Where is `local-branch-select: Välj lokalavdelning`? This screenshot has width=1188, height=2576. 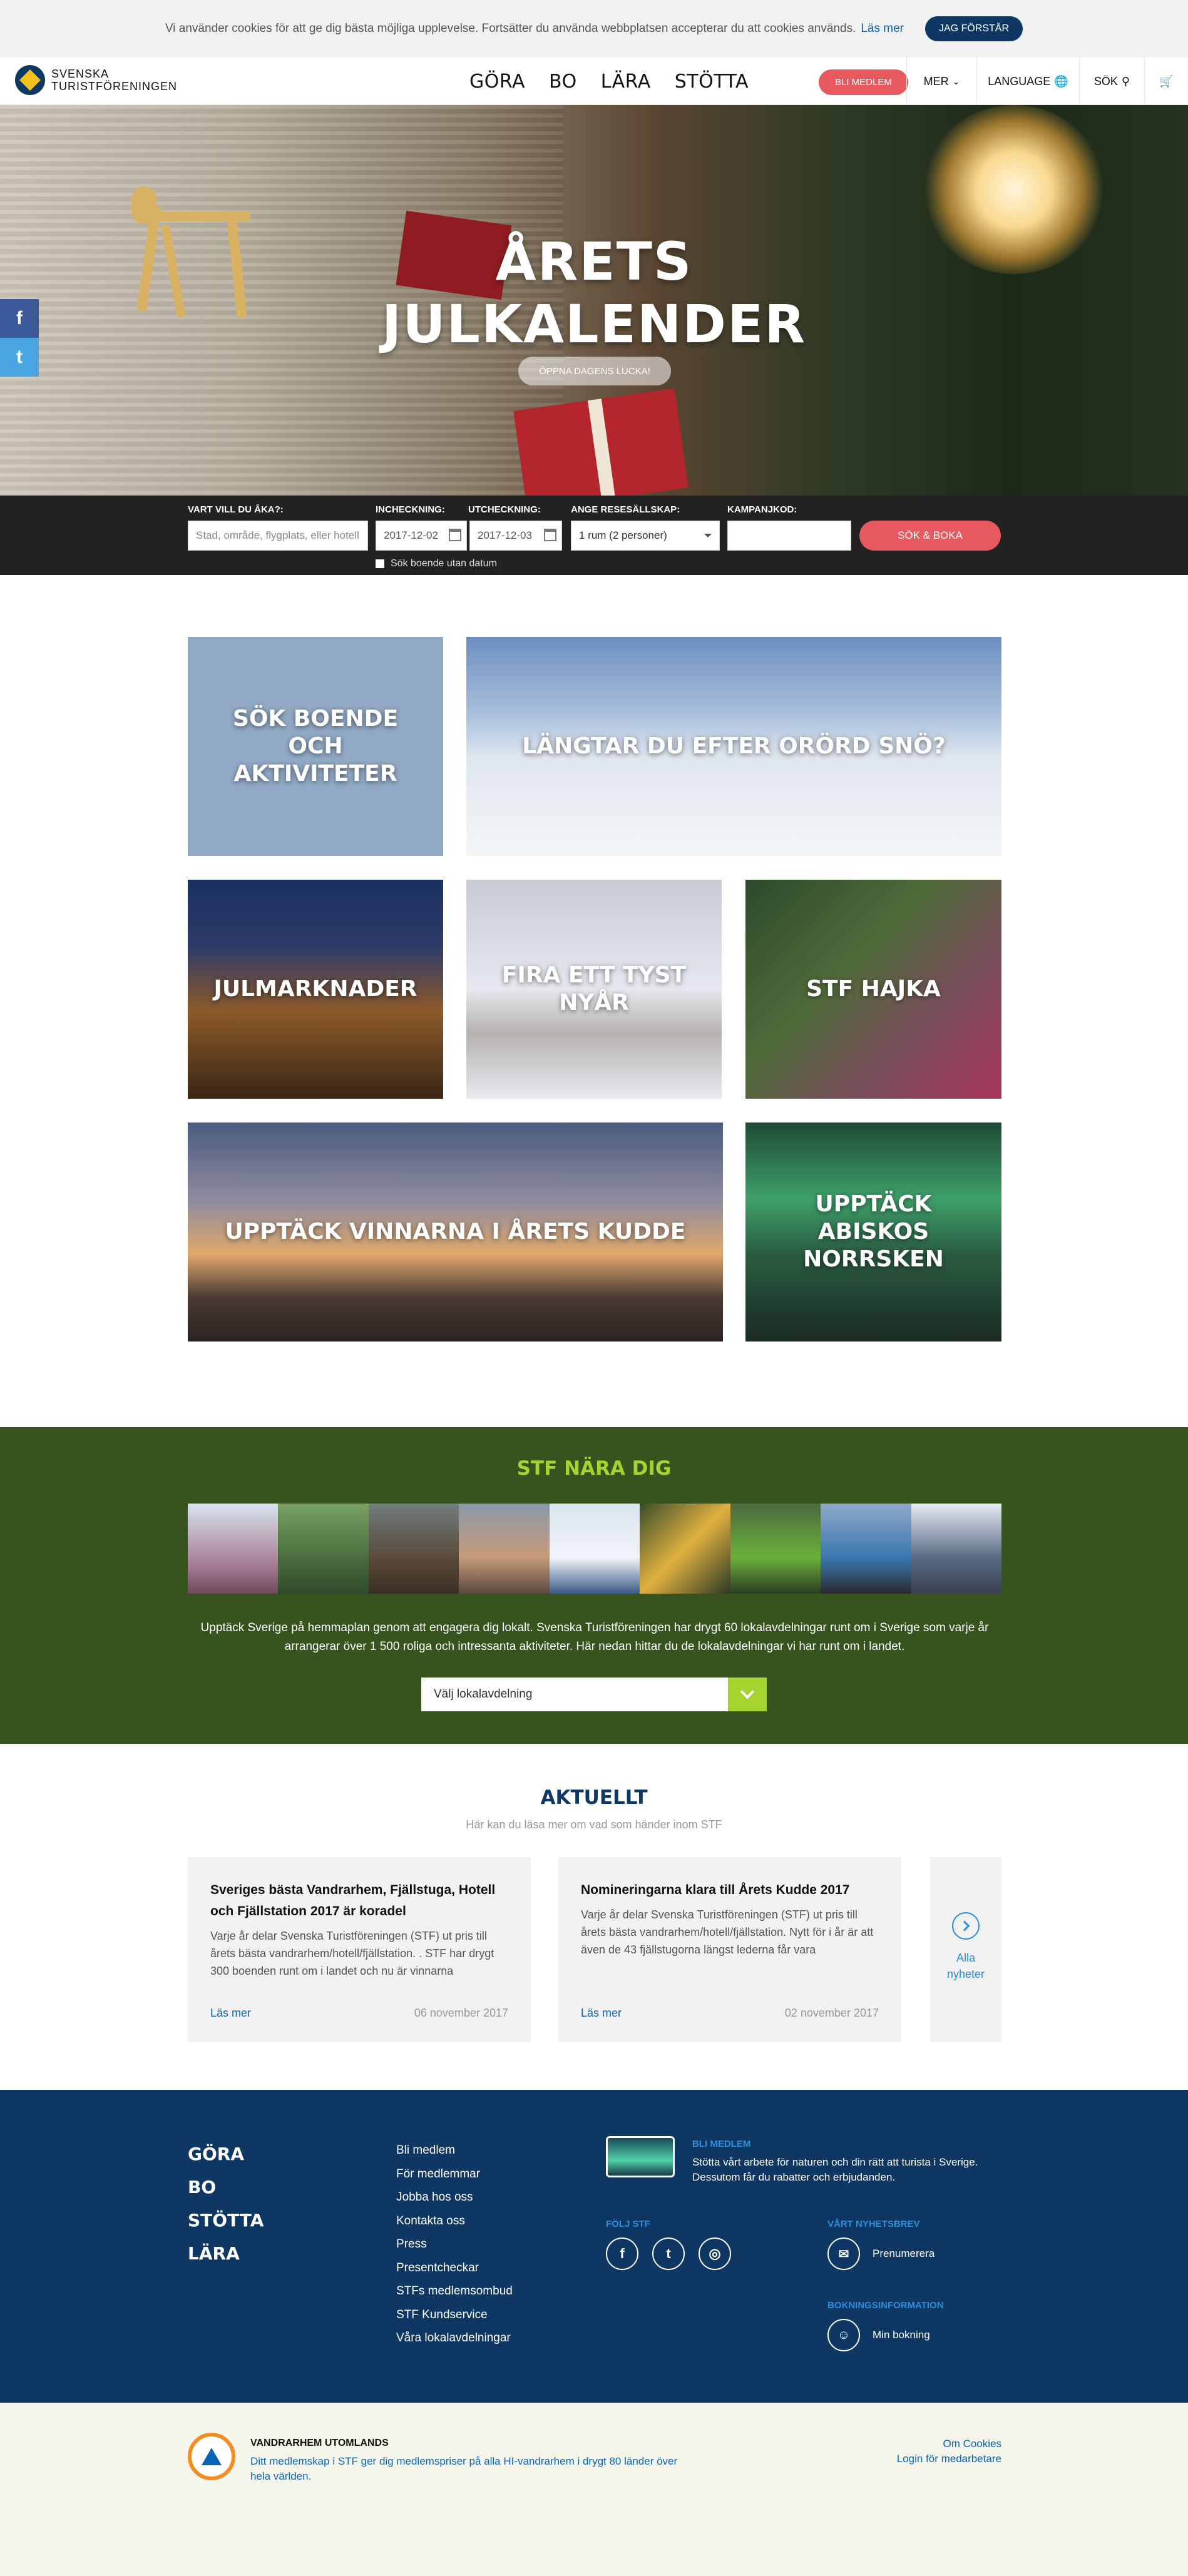
local-branch-select: Välj lokalavdelning is located at coordinates (594, 1694).